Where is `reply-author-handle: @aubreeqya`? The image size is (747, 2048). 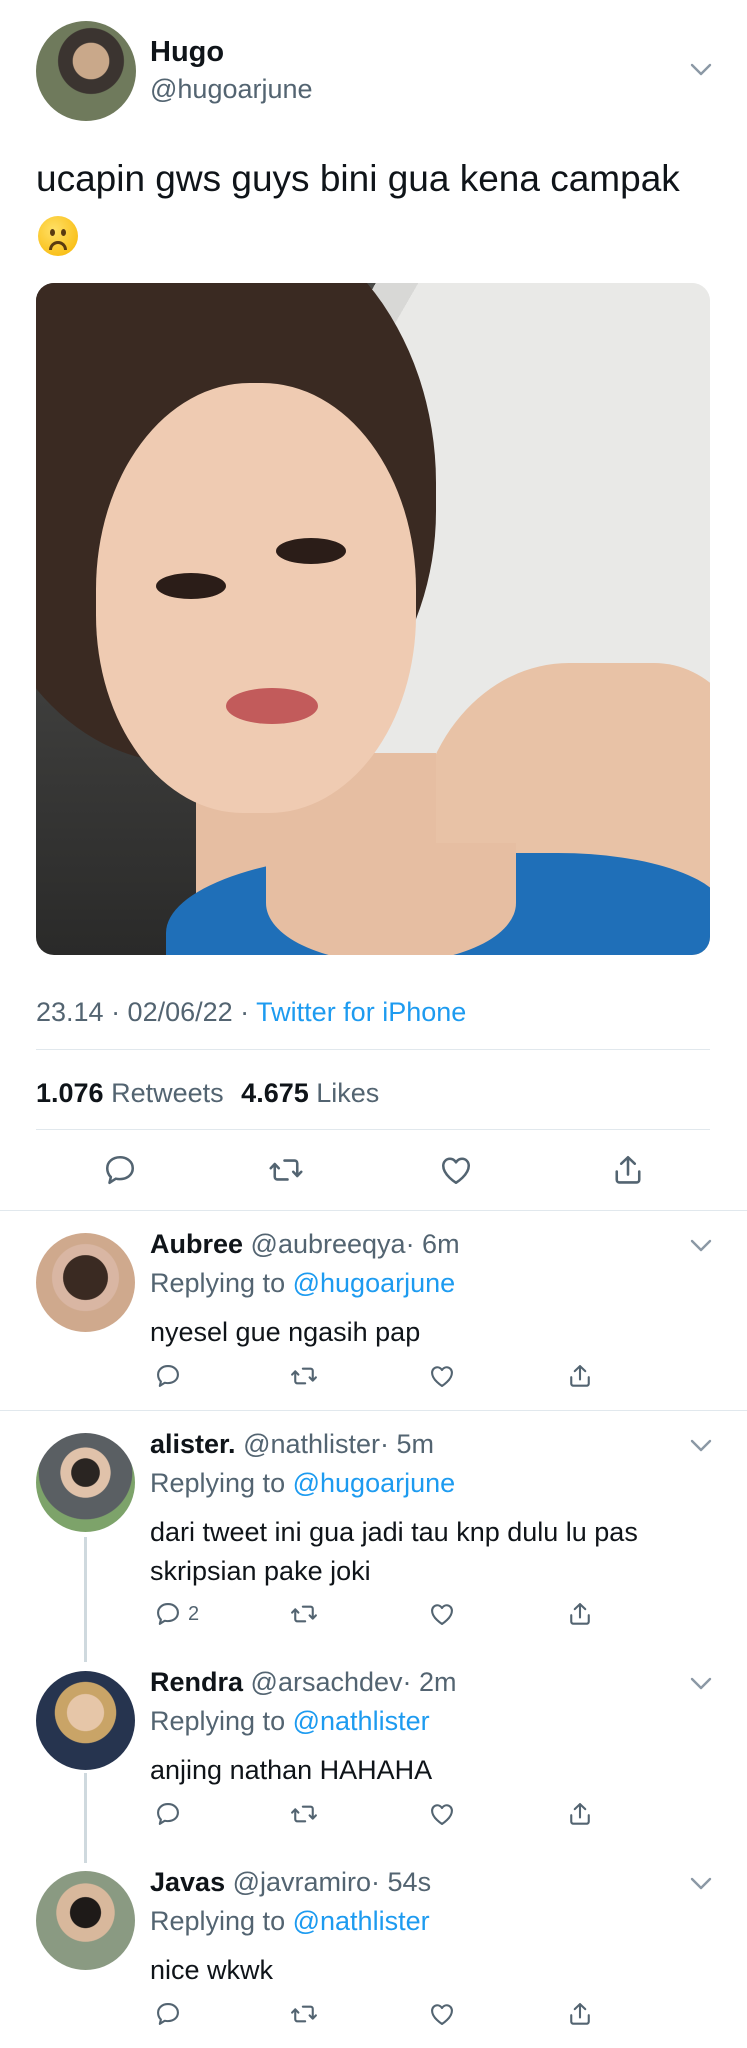
reply-author-handle: @aubreeqya is located at coordinates (328, 1244).